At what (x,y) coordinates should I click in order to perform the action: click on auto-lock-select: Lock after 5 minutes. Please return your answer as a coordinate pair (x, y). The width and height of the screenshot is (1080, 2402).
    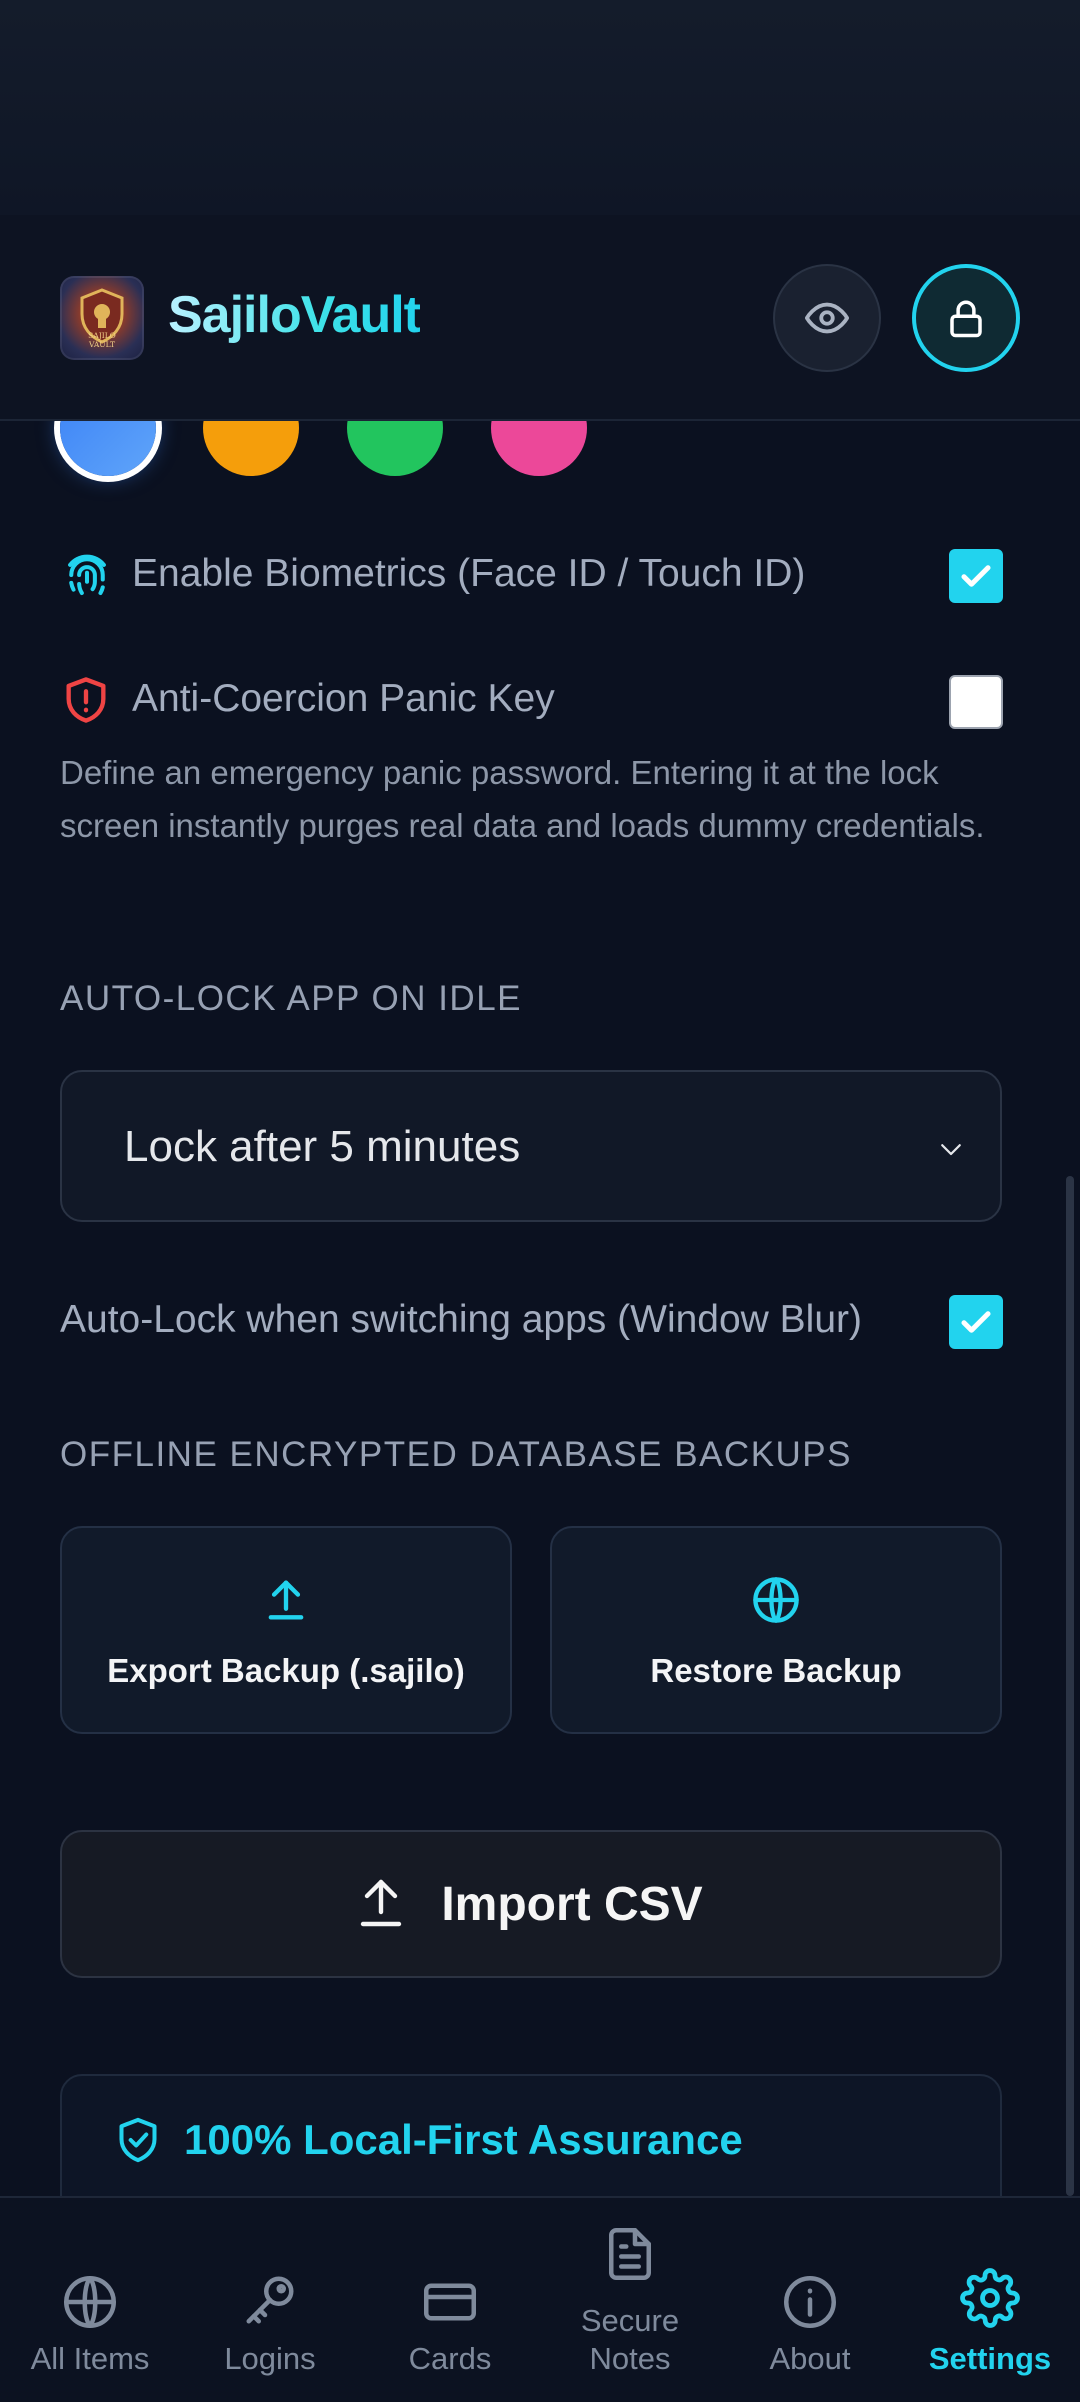
    Looking at the image, I should click on (531, 1146).